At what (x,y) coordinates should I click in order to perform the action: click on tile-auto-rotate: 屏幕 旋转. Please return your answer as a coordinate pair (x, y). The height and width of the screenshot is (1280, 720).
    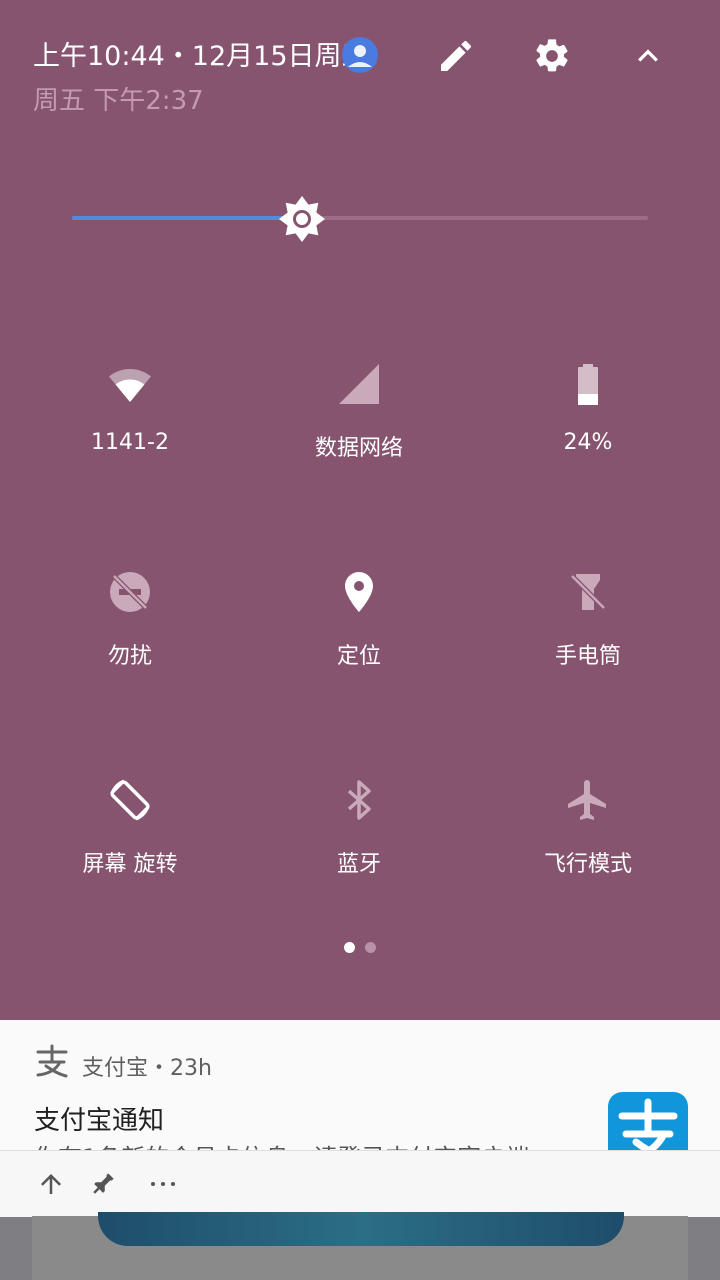
    Looking at the image, I should click on (130, 851).